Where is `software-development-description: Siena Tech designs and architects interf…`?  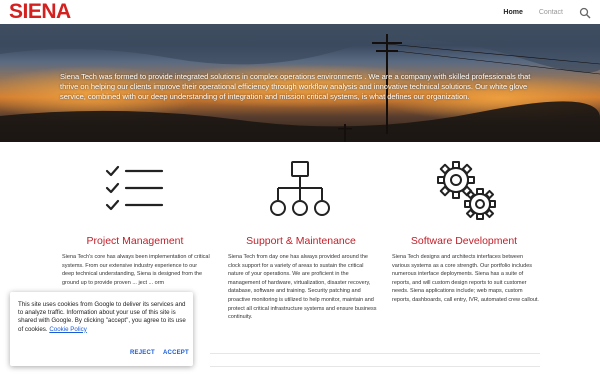 software-development-description: Siena Tech designs and architects interf… is located at coordinates (465, 278).